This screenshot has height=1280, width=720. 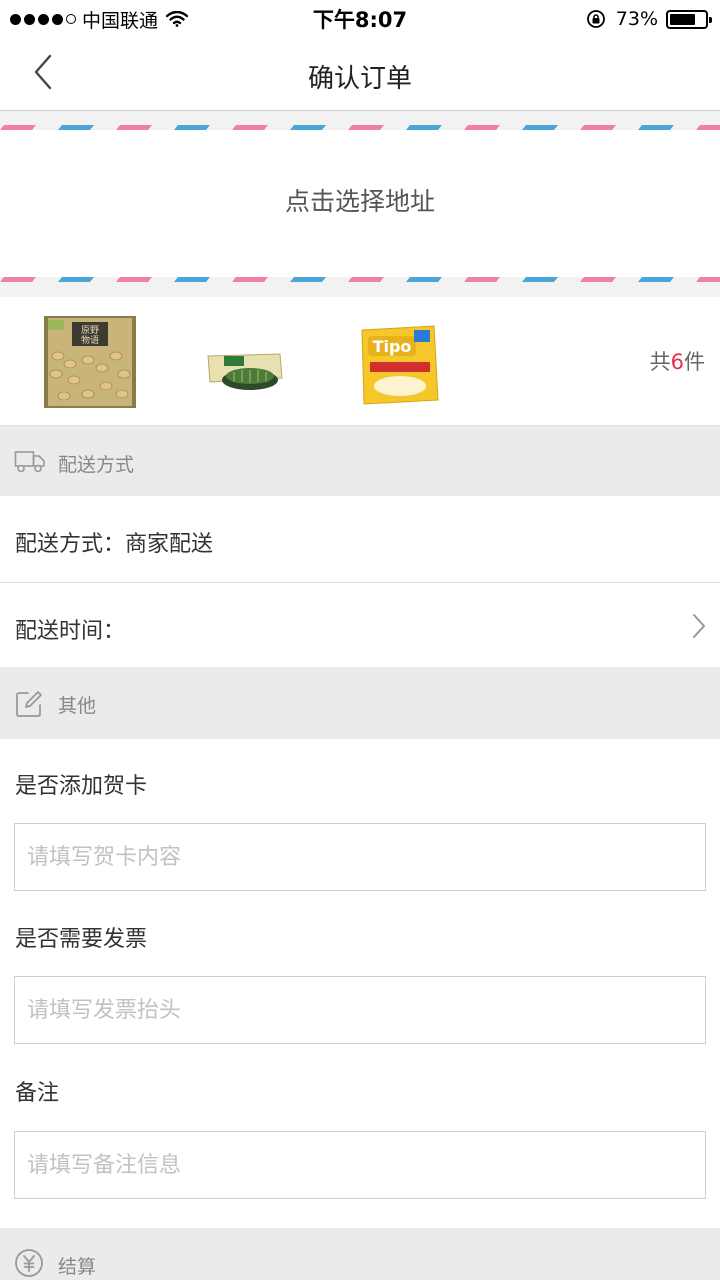 I want to click on delivery-section-header: 配送方式, so click(x=360, y=461).